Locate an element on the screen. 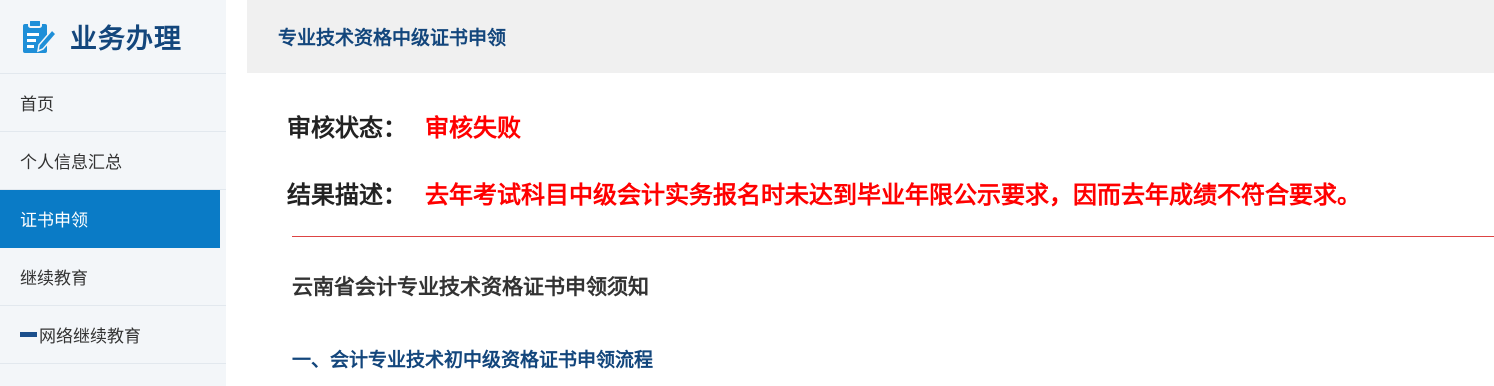 This screenshot has height=386, width=1494. dash-icon is located at coordinates (28, 334).